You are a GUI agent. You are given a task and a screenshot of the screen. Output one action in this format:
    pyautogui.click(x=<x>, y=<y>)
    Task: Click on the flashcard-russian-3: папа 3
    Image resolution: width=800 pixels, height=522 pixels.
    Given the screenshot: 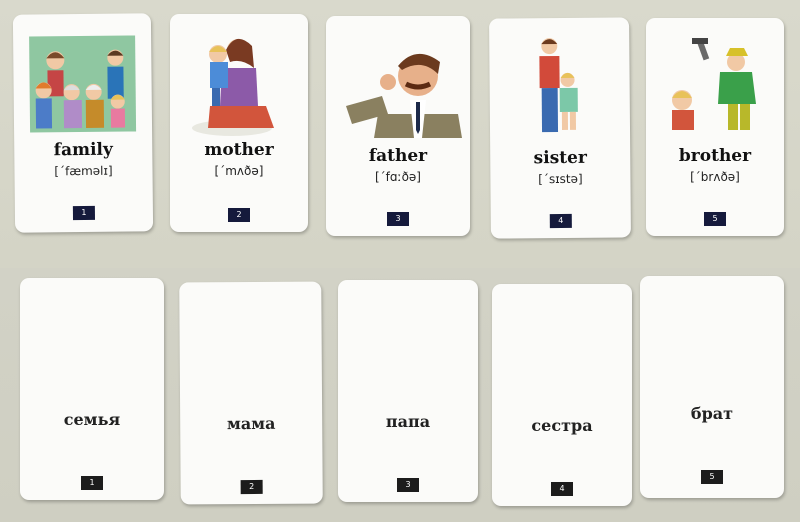 What is the action you would take?
    pyautogui.click(x=408, y=391)
    